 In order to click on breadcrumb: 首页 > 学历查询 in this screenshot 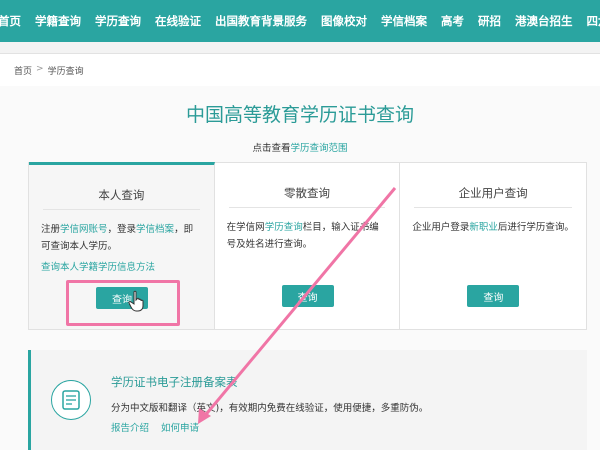, I will do `click(49, 70)`.